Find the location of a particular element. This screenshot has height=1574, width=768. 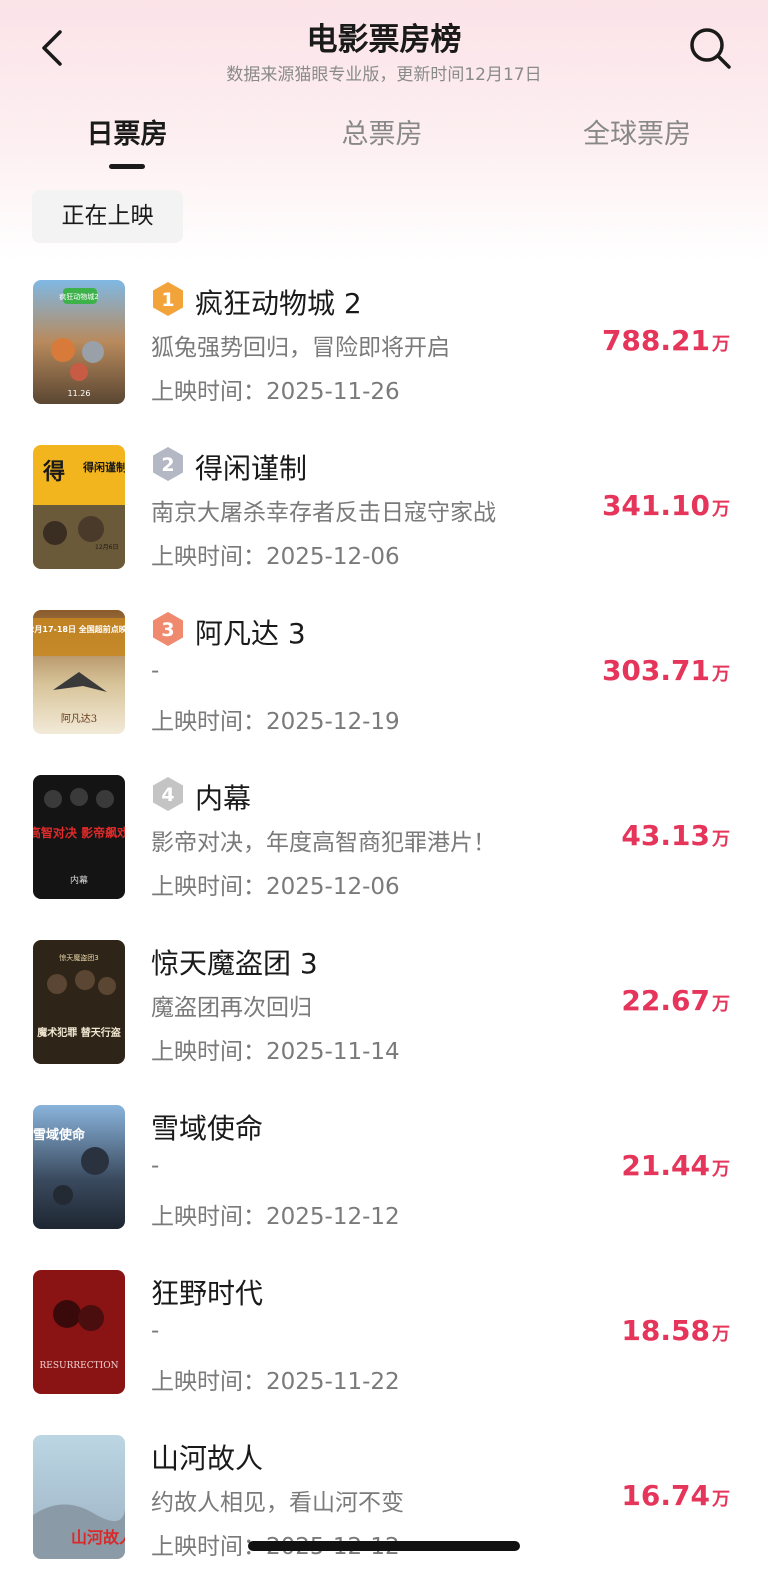

movie-poster: RESURRECTION is located at coordinates (79, 1332).